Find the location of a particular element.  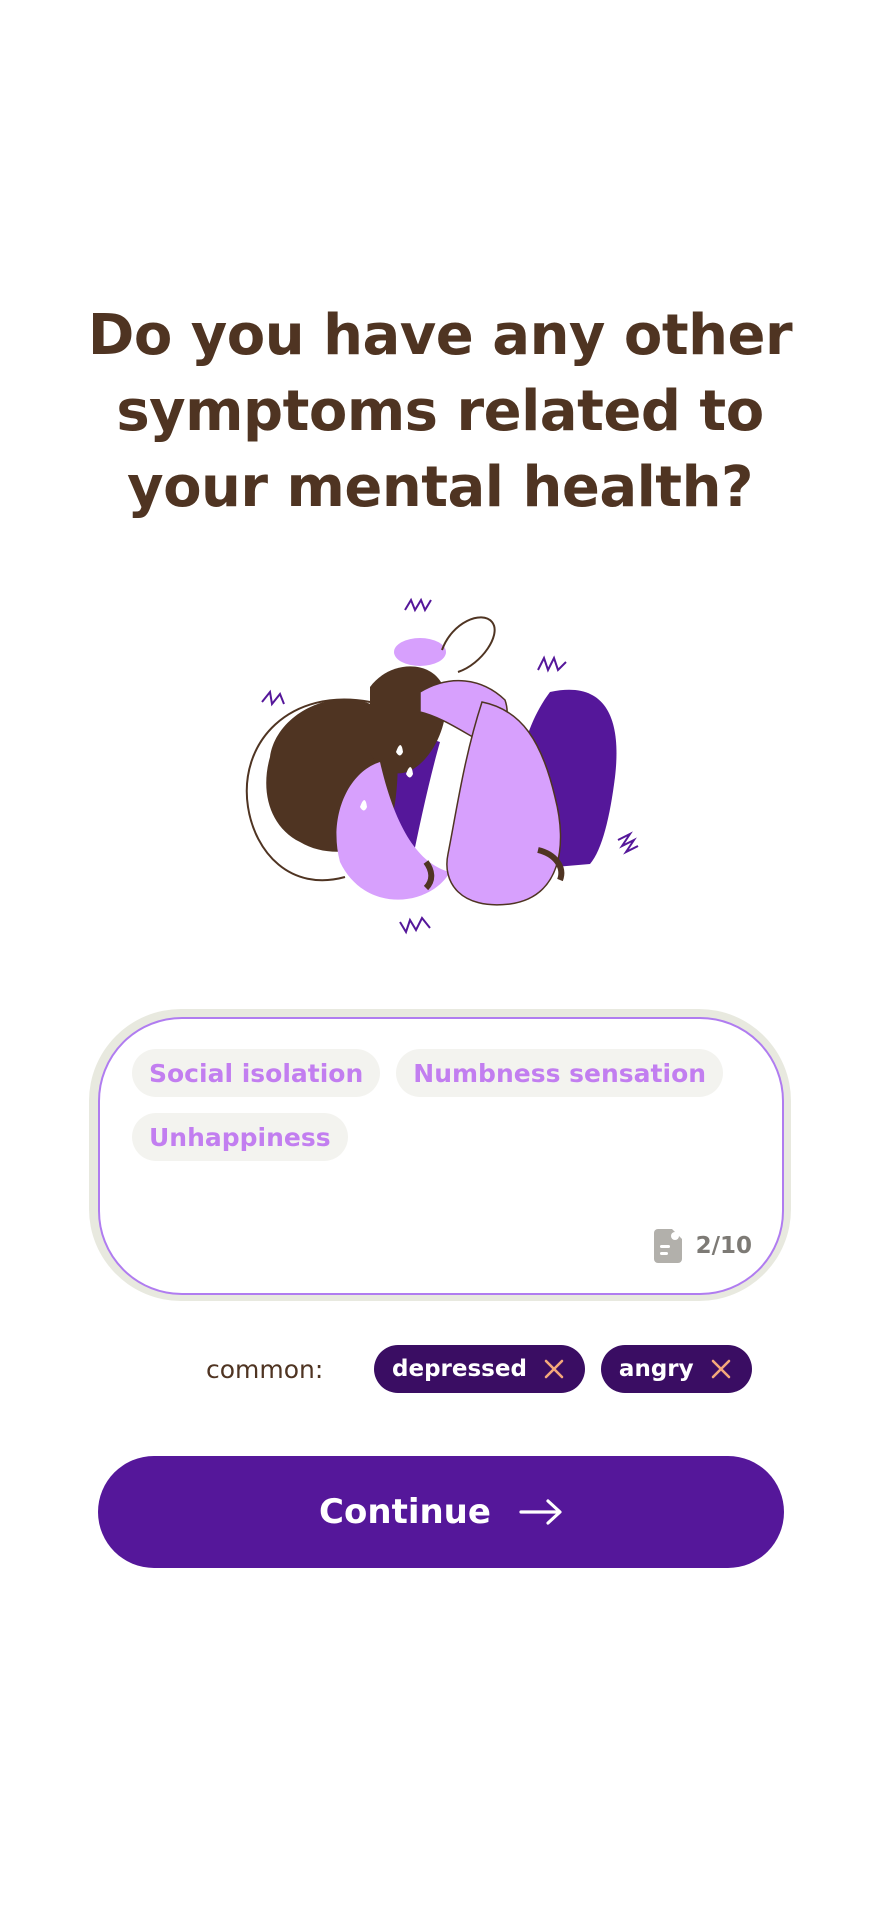

symptom-tag: Numbness sensation is located at coordinates (560, 1073).